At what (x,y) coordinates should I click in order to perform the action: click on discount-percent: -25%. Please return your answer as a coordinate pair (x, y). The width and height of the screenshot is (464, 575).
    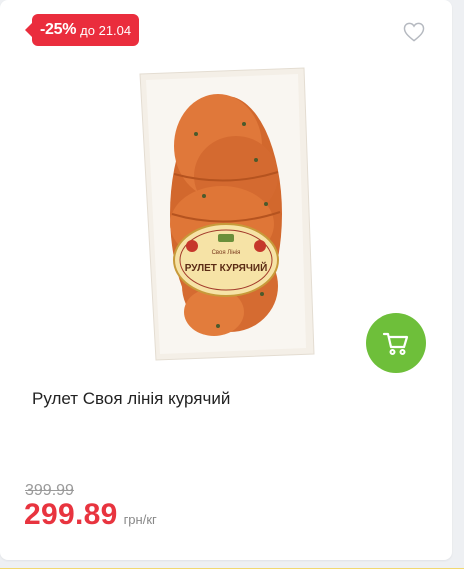
    Looking at the image, I should click on (58, 29).